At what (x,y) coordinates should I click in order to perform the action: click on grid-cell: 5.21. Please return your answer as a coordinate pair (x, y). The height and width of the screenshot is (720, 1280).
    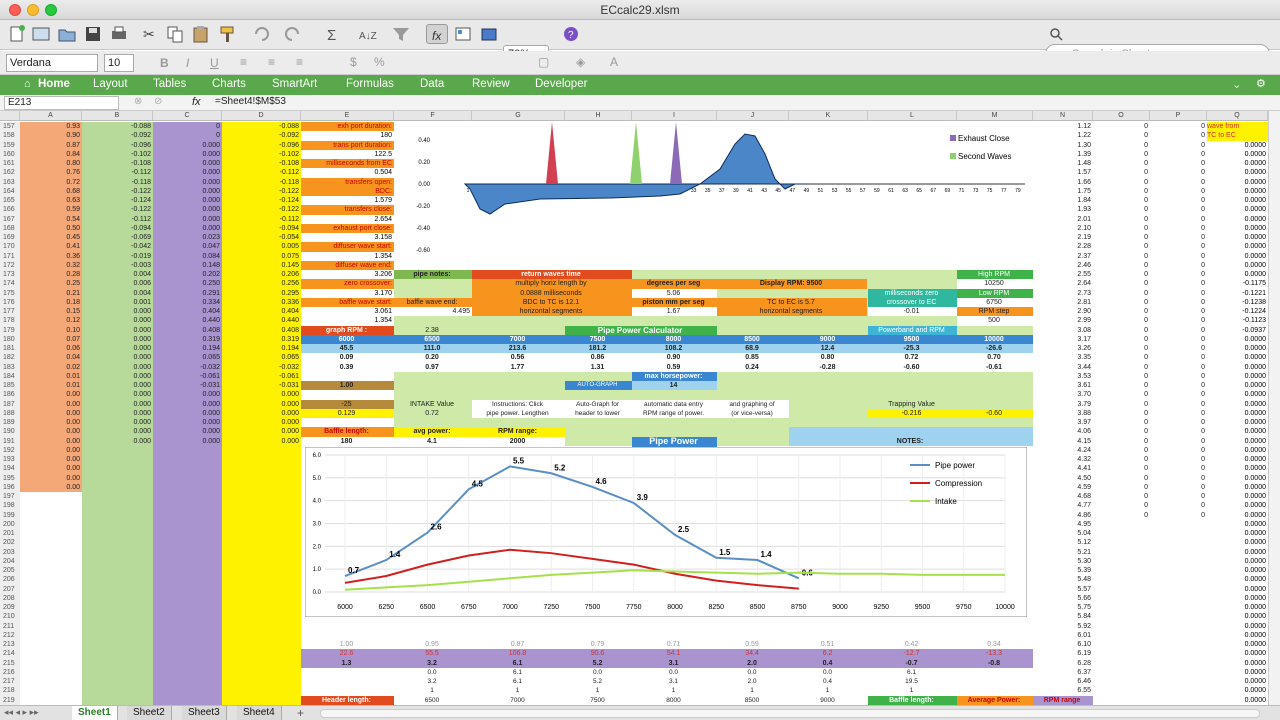
    Looking at the image, I should click on (1063, 552).